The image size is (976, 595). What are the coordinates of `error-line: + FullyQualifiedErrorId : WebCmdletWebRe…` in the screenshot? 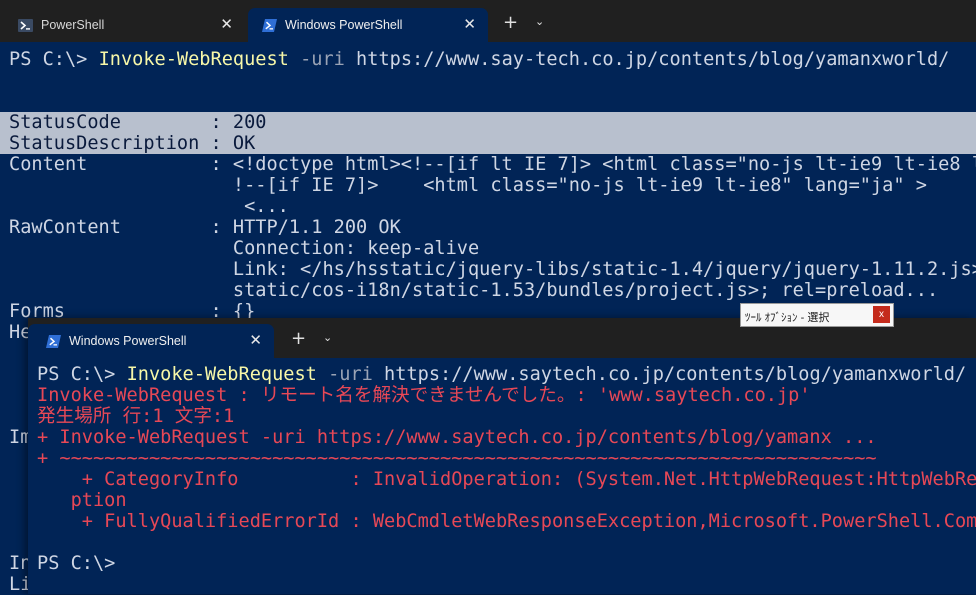 It's located at (506, 521).